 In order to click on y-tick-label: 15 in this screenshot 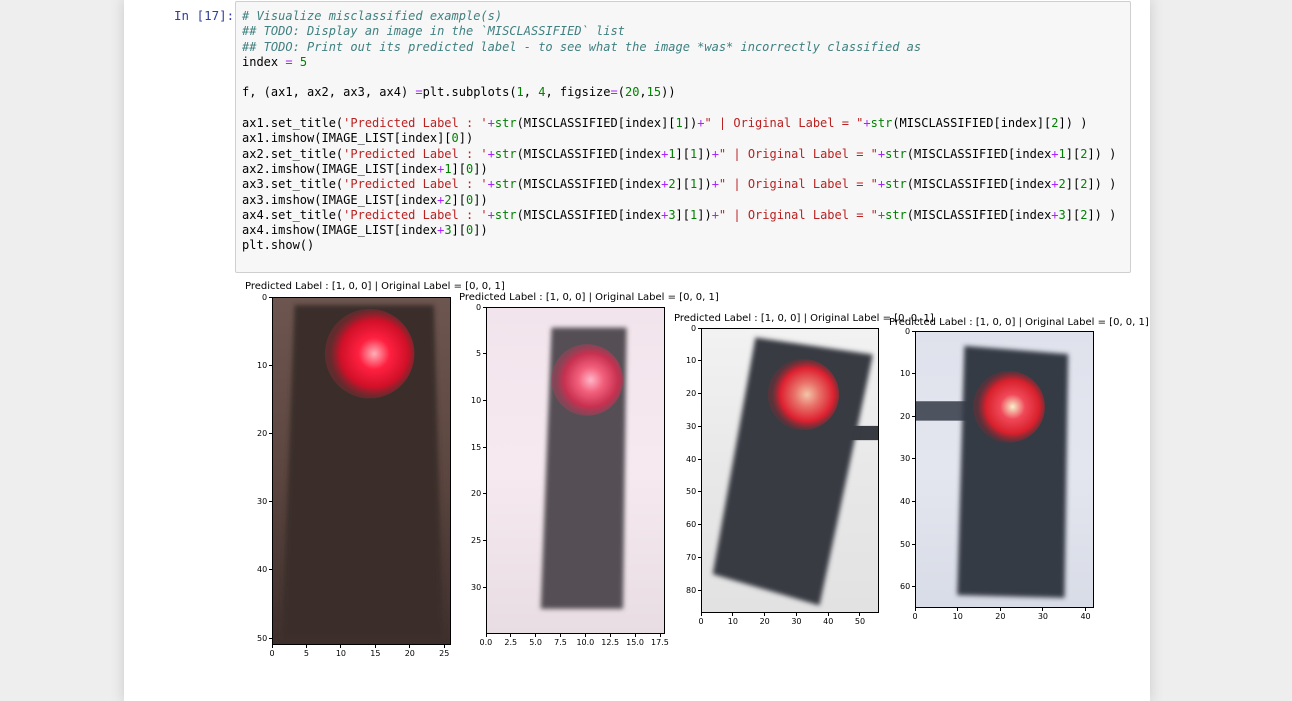, I will do `click(476, 447)`.